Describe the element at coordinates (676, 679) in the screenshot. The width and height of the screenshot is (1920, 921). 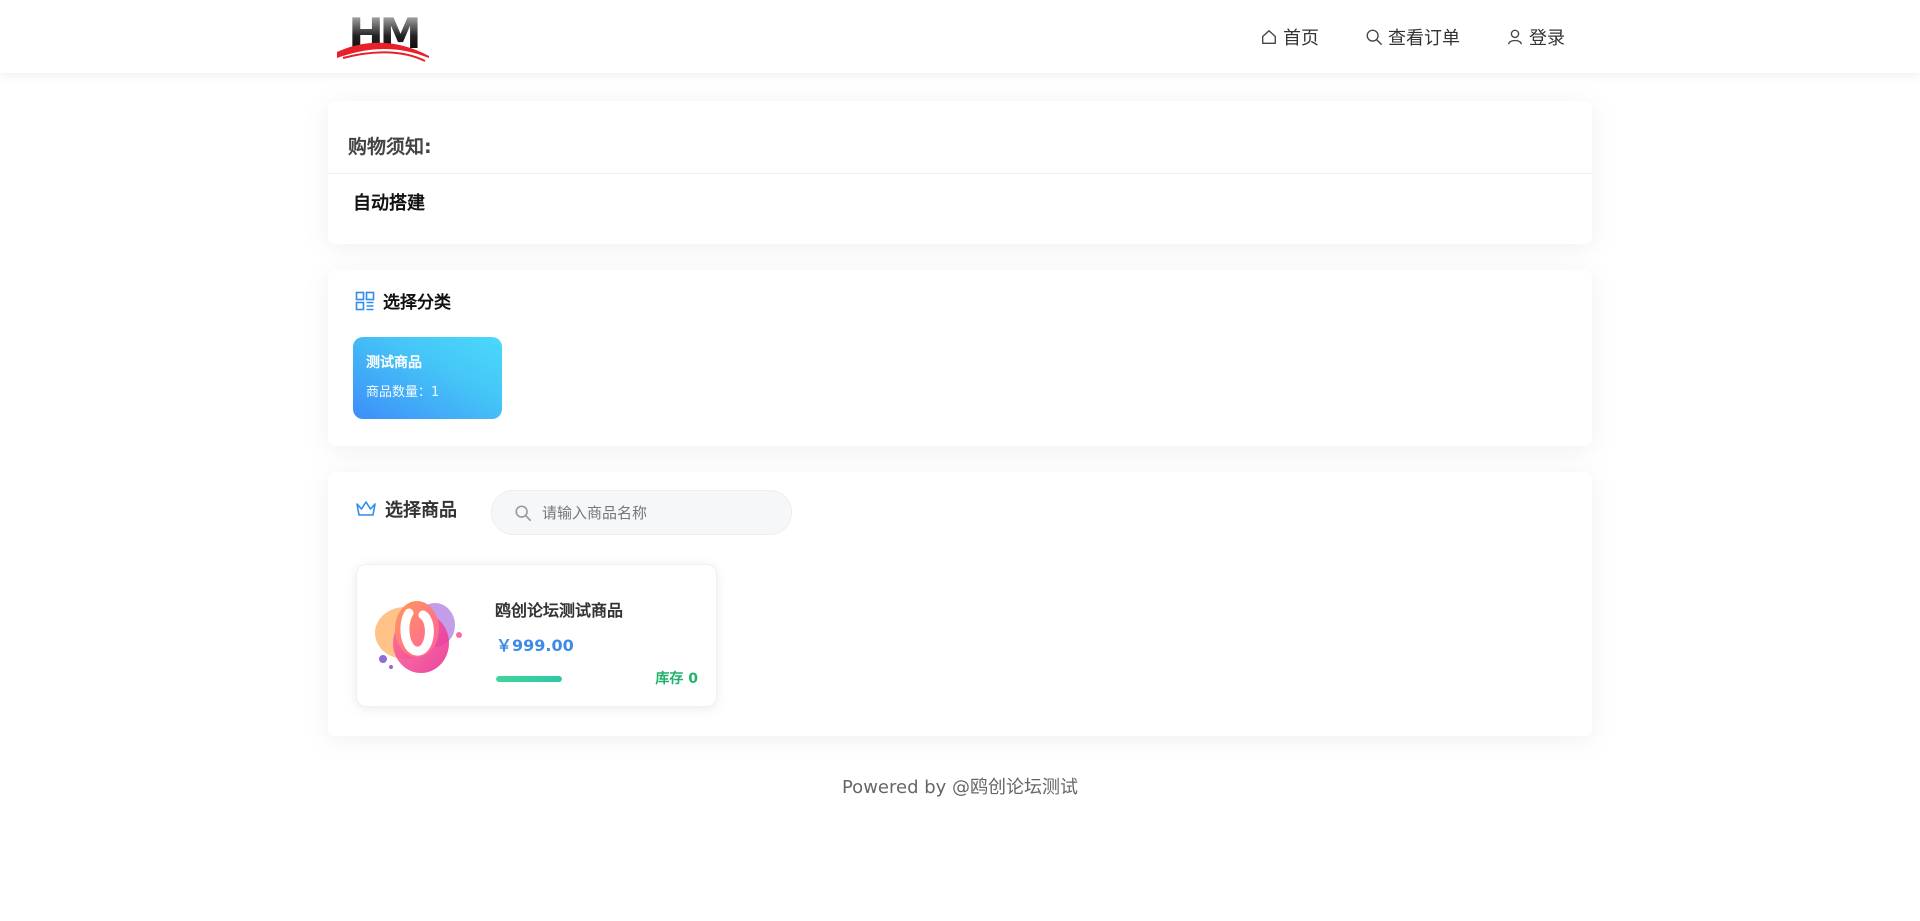
I see `stock-label: 库存 0` at that location.